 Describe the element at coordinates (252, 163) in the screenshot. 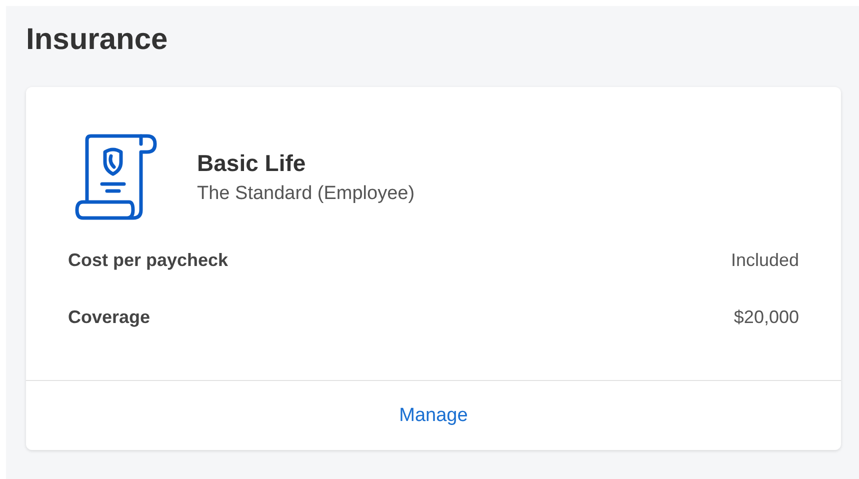

I see `plan-name: Basic Life` at that location.